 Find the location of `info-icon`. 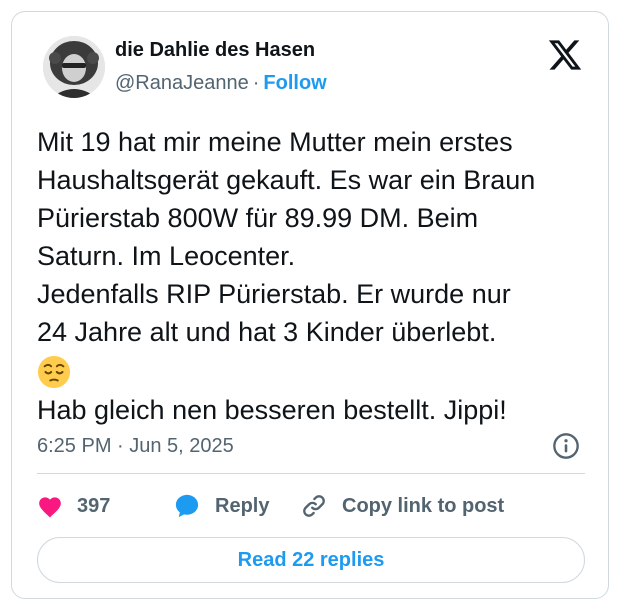

info-icon is located at coordinates (566, 446).